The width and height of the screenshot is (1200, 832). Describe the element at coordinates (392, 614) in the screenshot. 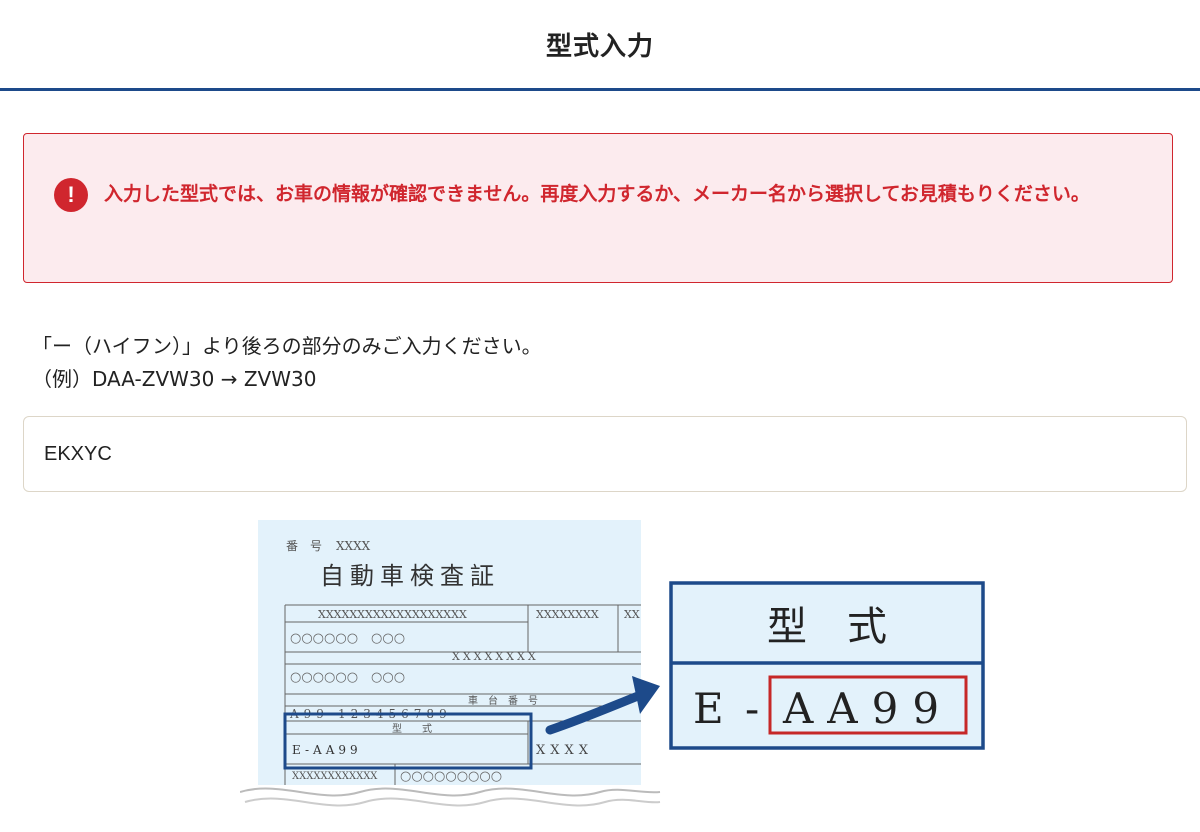

I see `cert-row1-a: XXXXXXXXXXXXXXXXXXX` at that location.